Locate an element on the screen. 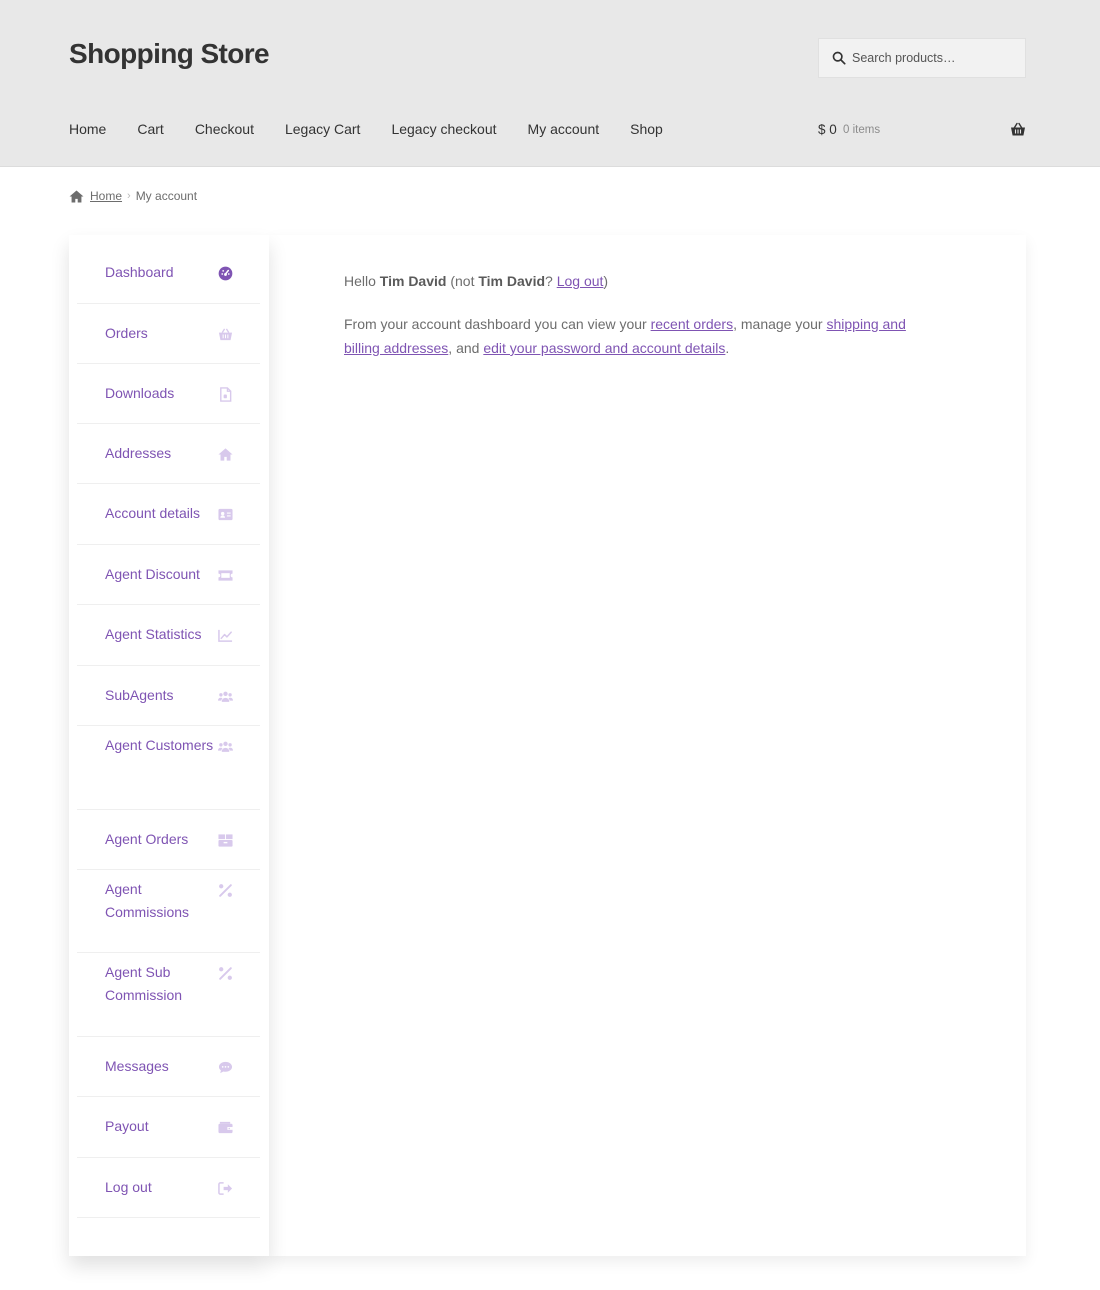 Image resolution: width=1100 pixels, height=1290 pixels. account-nav-label: Account details is located at coordinates (152, 513).